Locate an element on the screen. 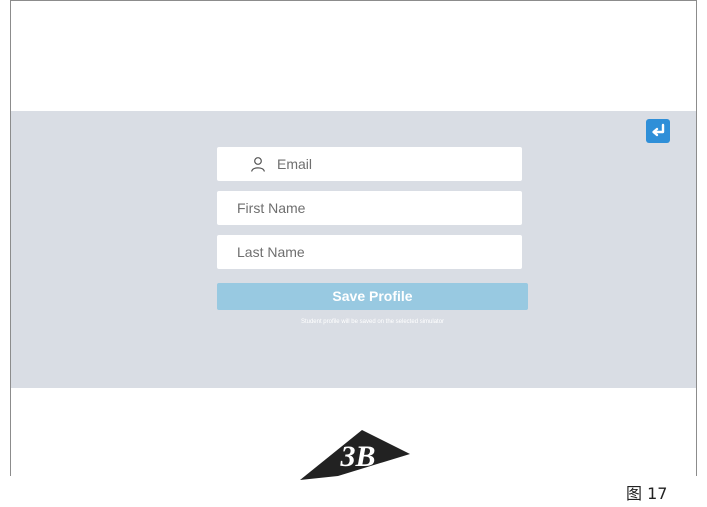  user-icon is located at coordinates (258, 164).